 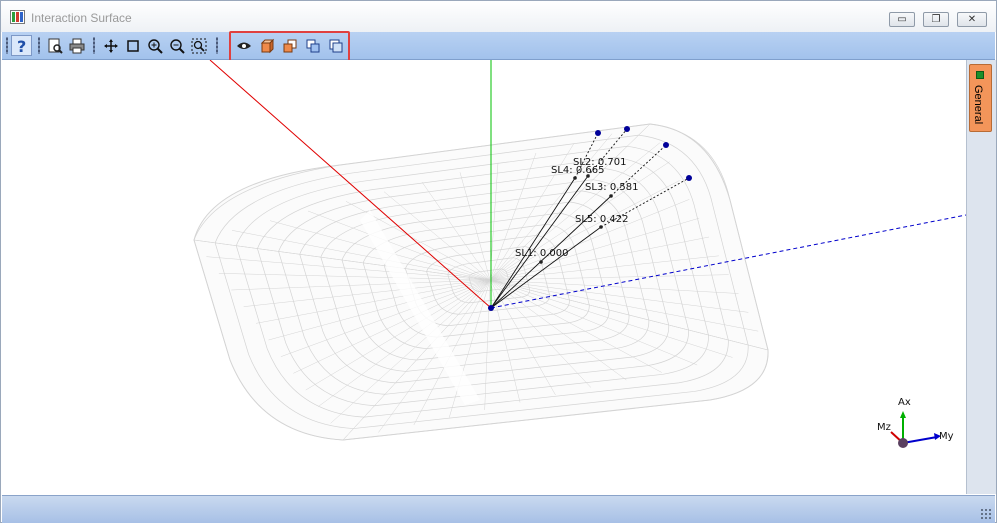 What do you see at coordinates (978, 105) in the screenshot?
I see `general-tab-label: General` at bounding box center [978, 105].